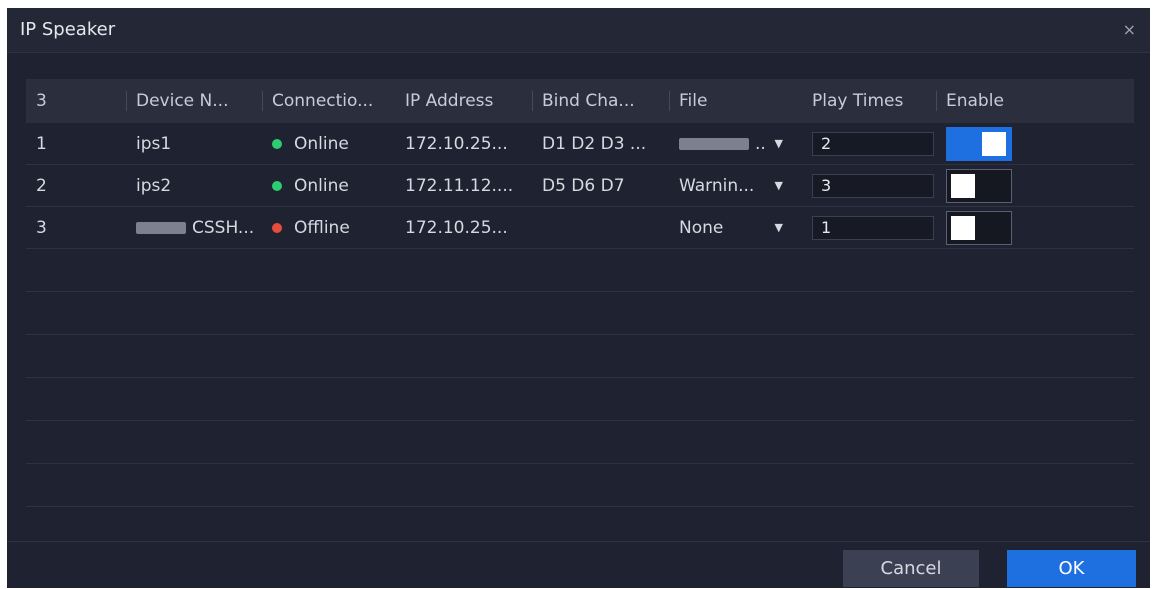 This screenshot has width=1157, height=589. I want to click on row-index: 2, so click(41, 185).